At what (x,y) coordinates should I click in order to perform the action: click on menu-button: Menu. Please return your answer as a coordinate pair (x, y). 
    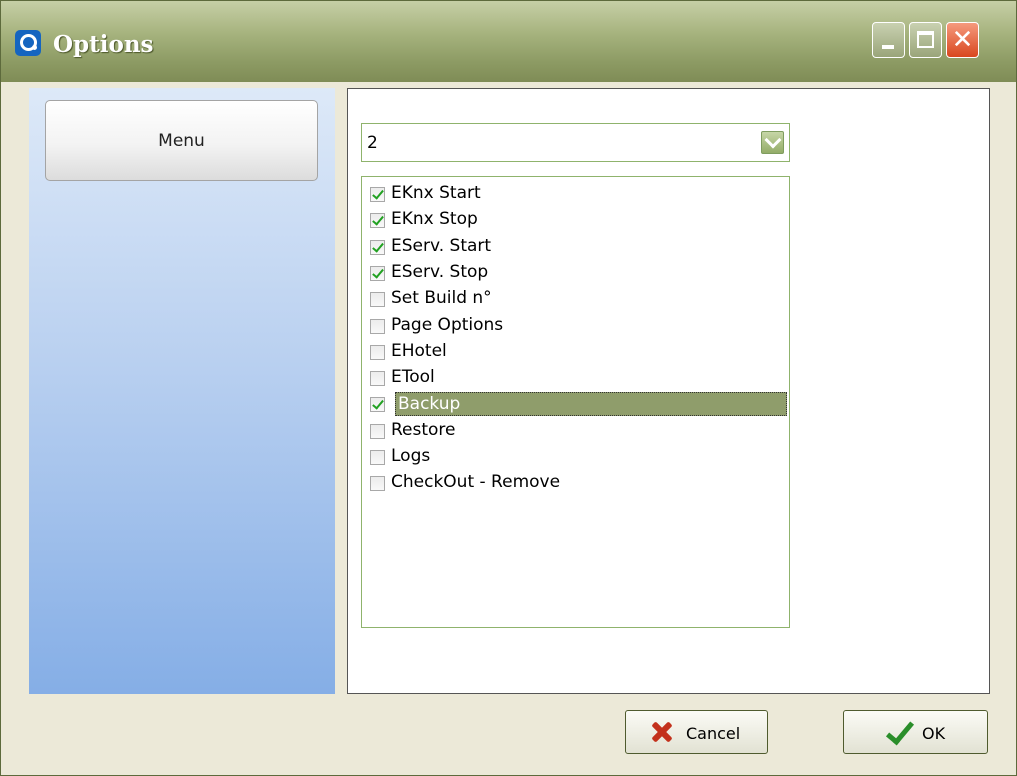
    Looking at the image, I should click on (181, 140).